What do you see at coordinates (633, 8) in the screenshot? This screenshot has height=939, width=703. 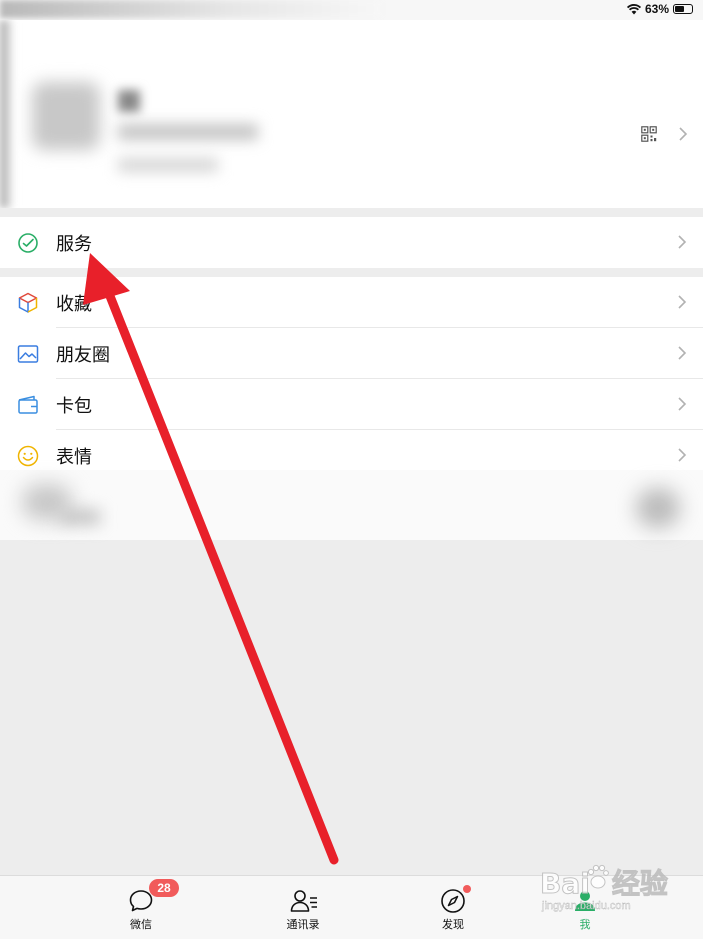 I see `wifi-icon` at bounding box center [633, 8].